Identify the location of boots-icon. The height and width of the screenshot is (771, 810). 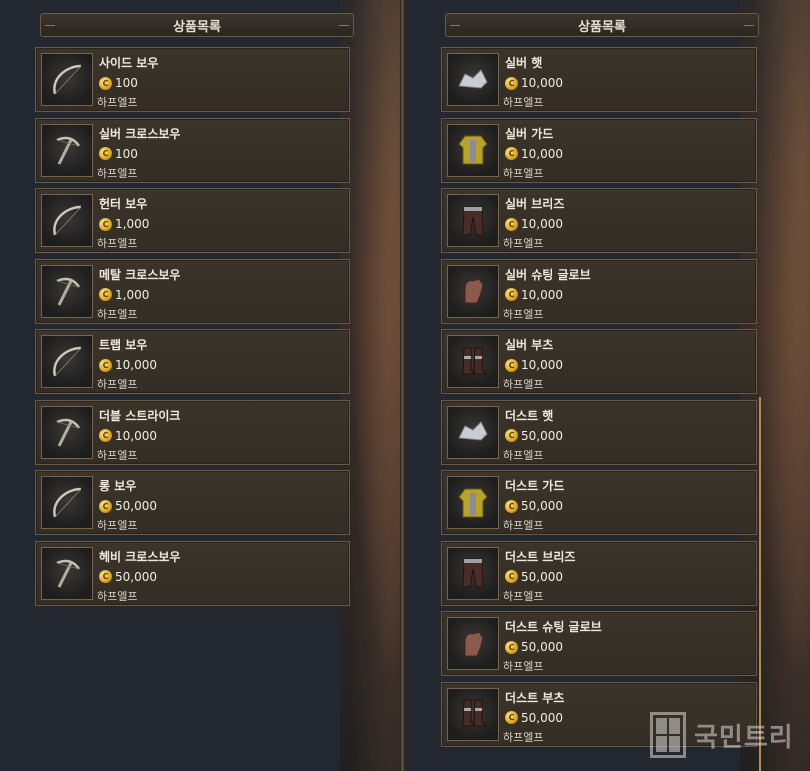
(475, 360).